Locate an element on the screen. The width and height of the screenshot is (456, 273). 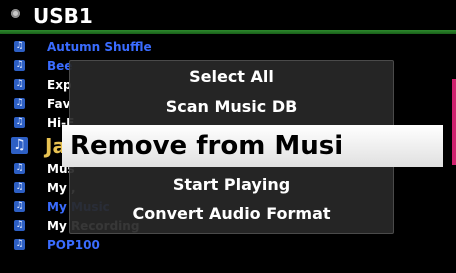
list-item-label: Fav is located at coordinates (59, 103).